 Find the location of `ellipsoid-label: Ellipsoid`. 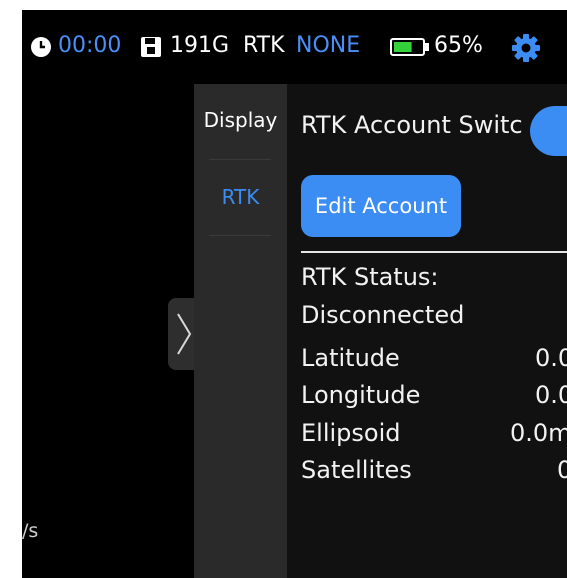

ellipsoid-label: Ellipsoid is located at coordinates (351, 433).